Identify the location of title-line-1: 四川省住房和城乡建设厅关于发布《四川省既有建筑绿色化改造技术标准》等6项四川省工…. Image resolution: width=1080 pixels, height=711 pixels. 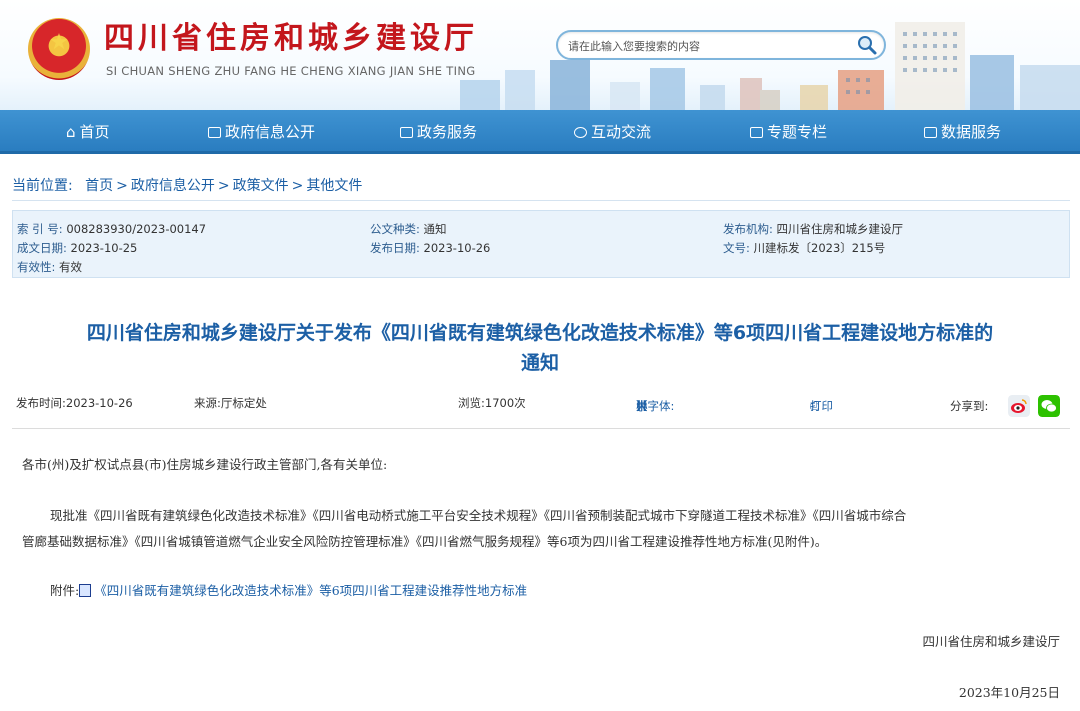
(540, 333).